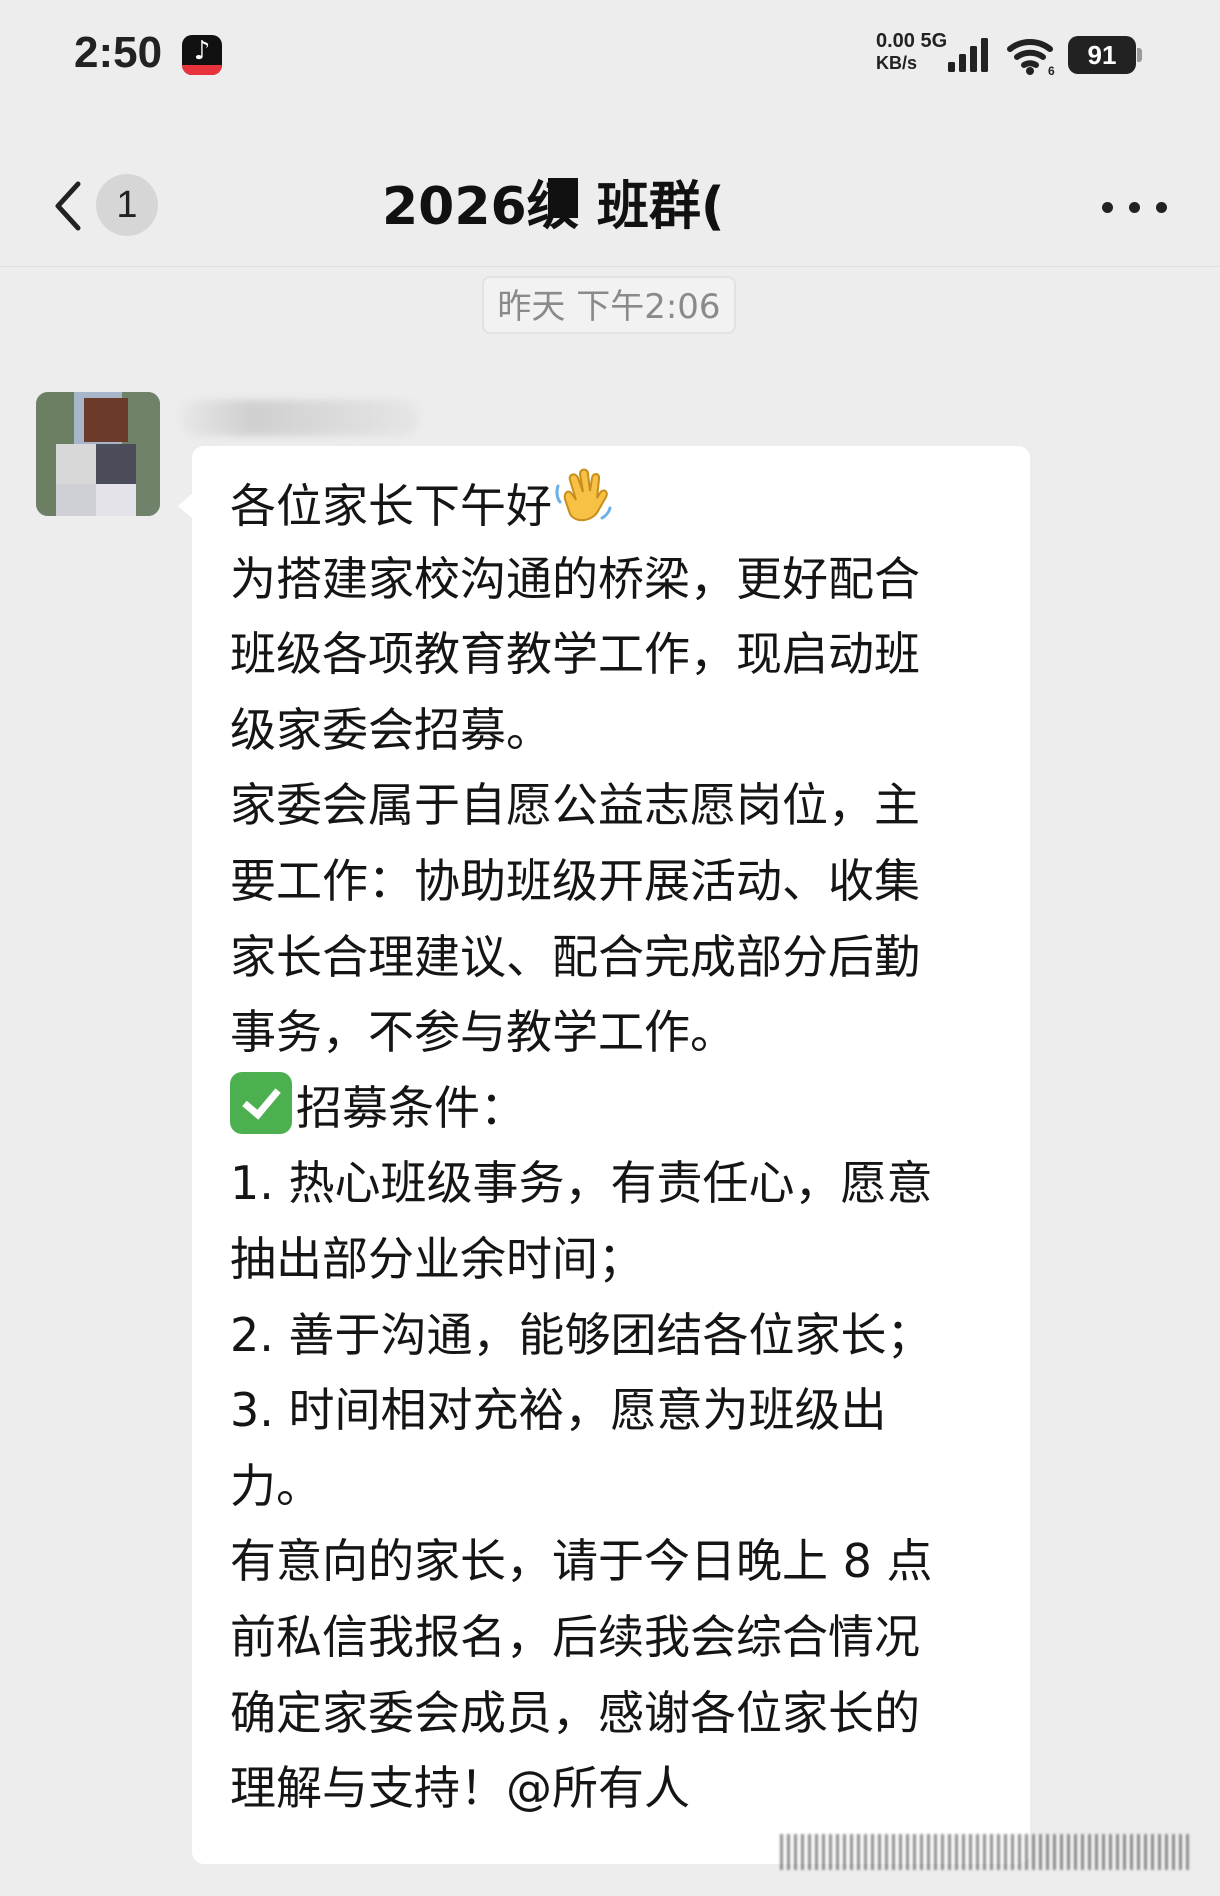  Describe the element at coordinates (1051, 70) in the screenshot. I see `svg-text: 6` at that location.